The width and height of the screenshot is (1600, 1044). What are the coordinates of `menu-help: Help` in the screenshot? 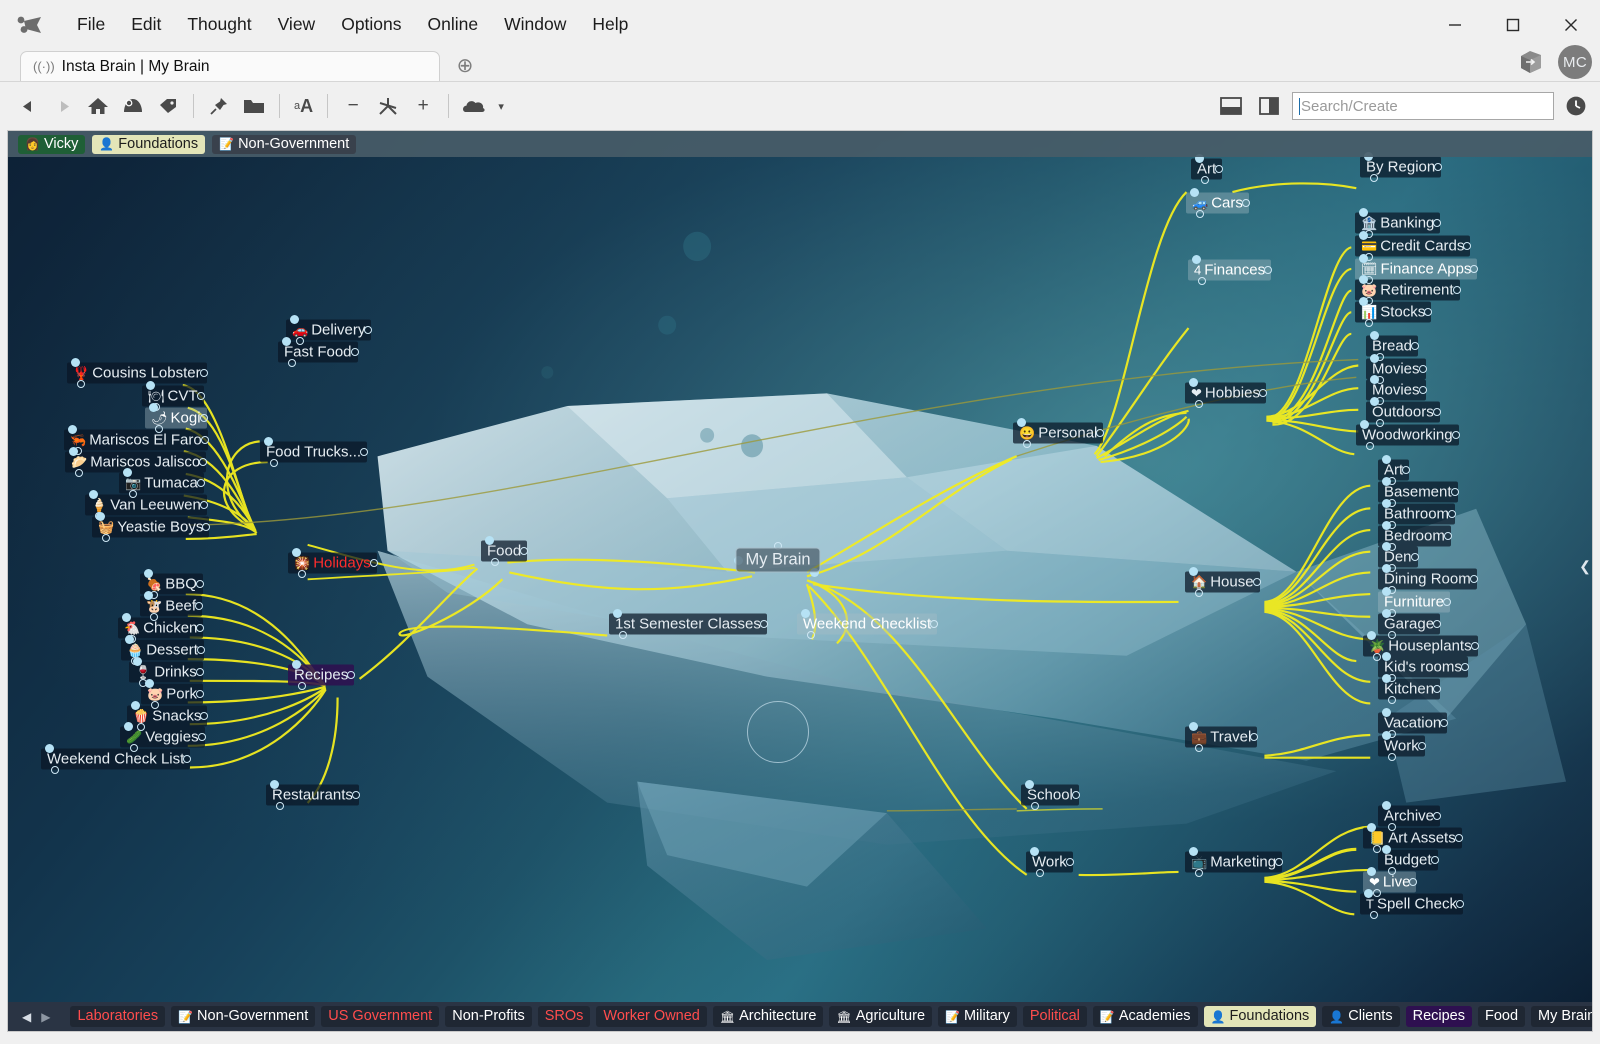 It's located at (610, 25).